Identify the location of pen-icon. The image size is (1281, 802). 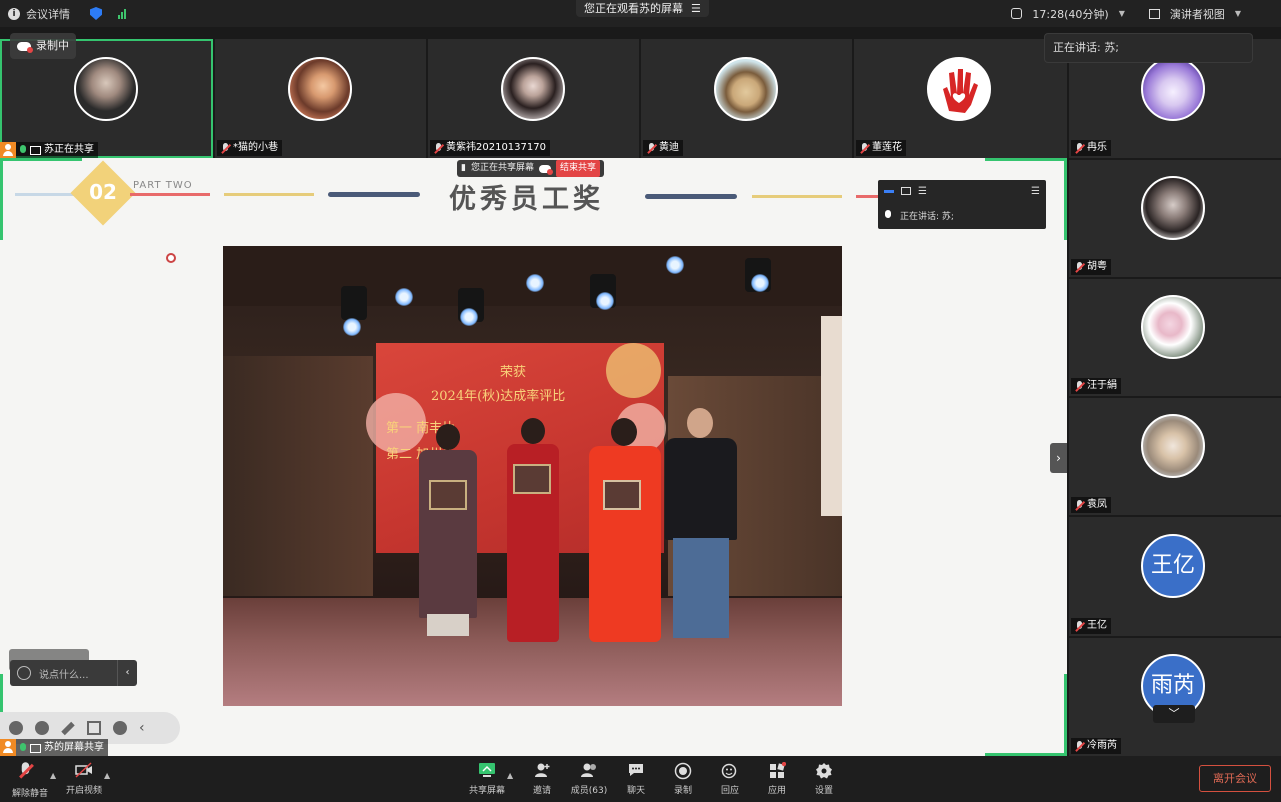
(68, 728).